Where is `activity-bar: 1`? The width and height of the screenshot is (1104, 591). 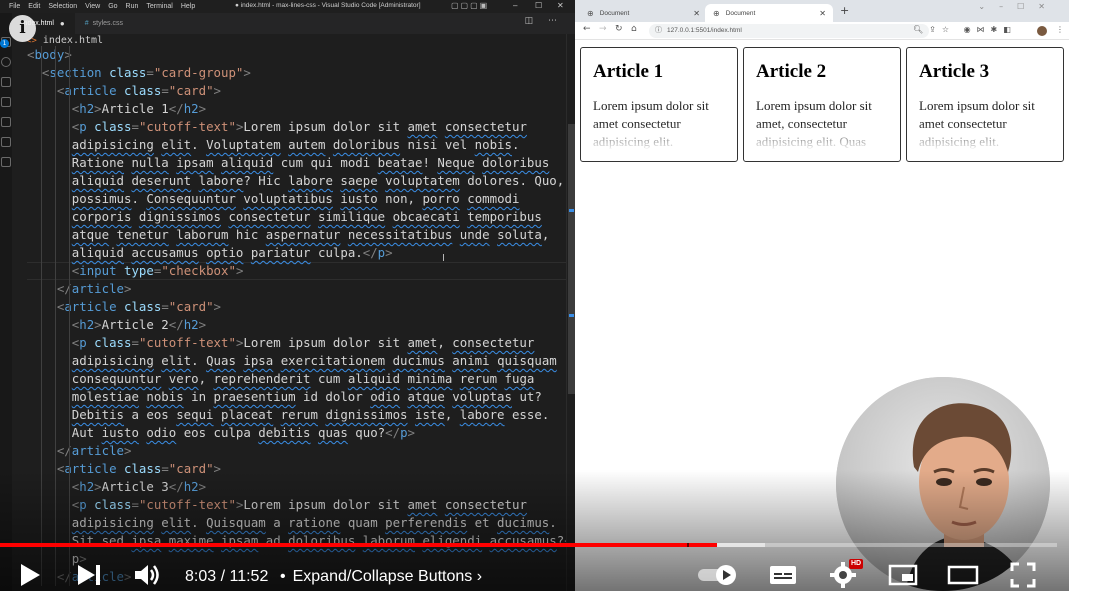 activity-bar: 1 is located at coordinates (6, 302).